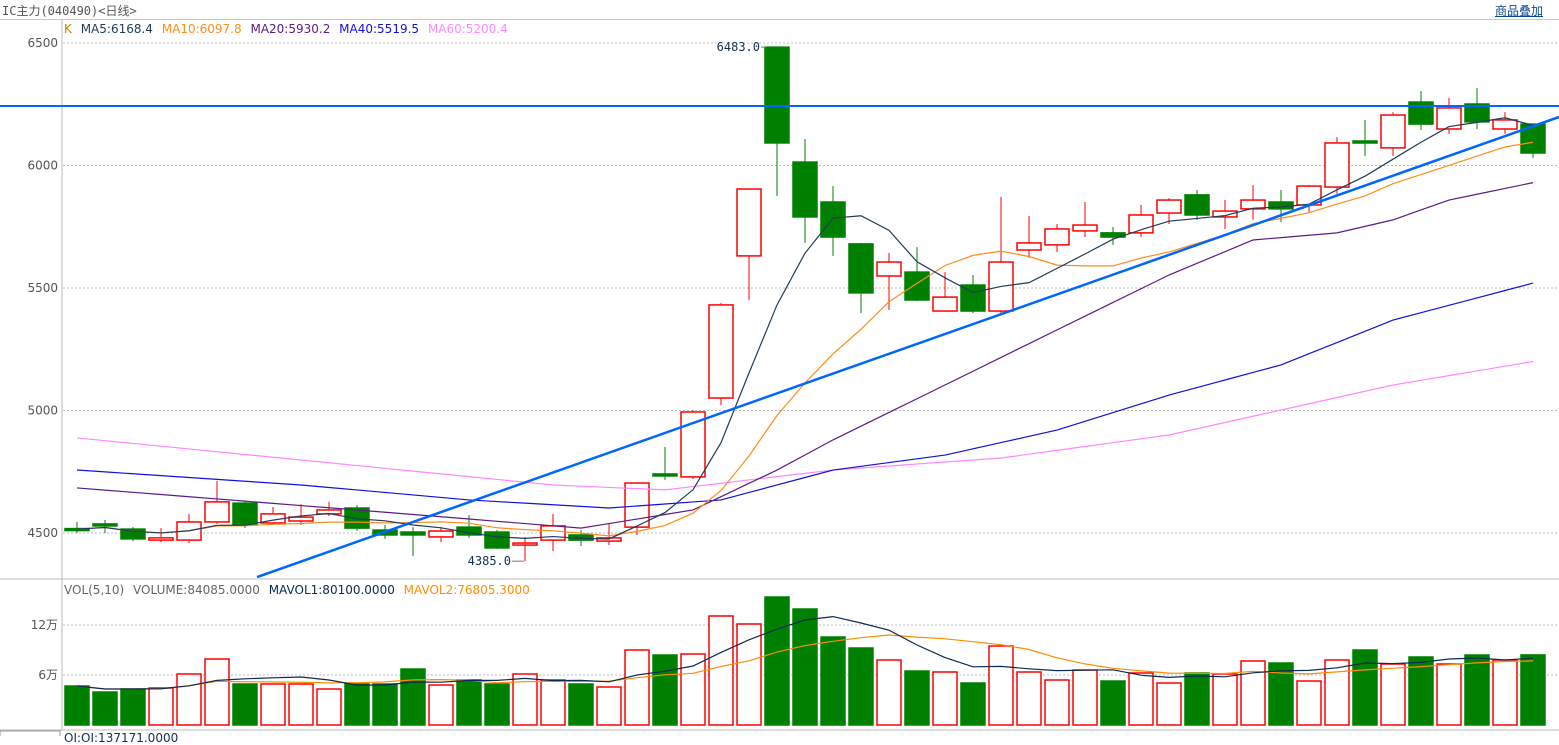 The height and width of the screenshot is (745, 1559). I want to click on price-tick-label: 5000, so click(42, 411).